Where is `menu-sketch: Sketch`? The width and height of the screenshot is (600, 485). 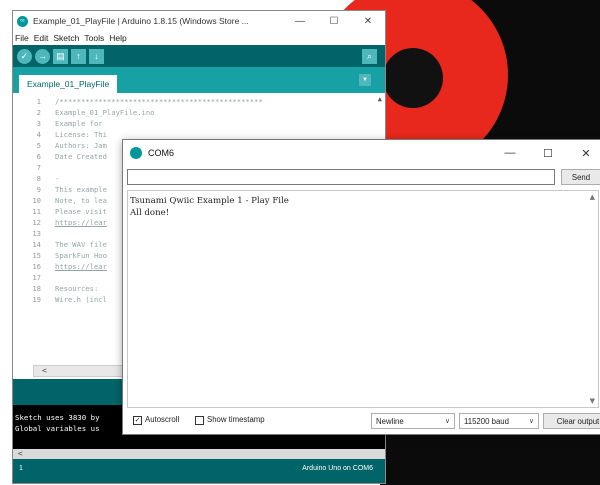 menu-sketch: Sketch is located at coordinates (66, 38).